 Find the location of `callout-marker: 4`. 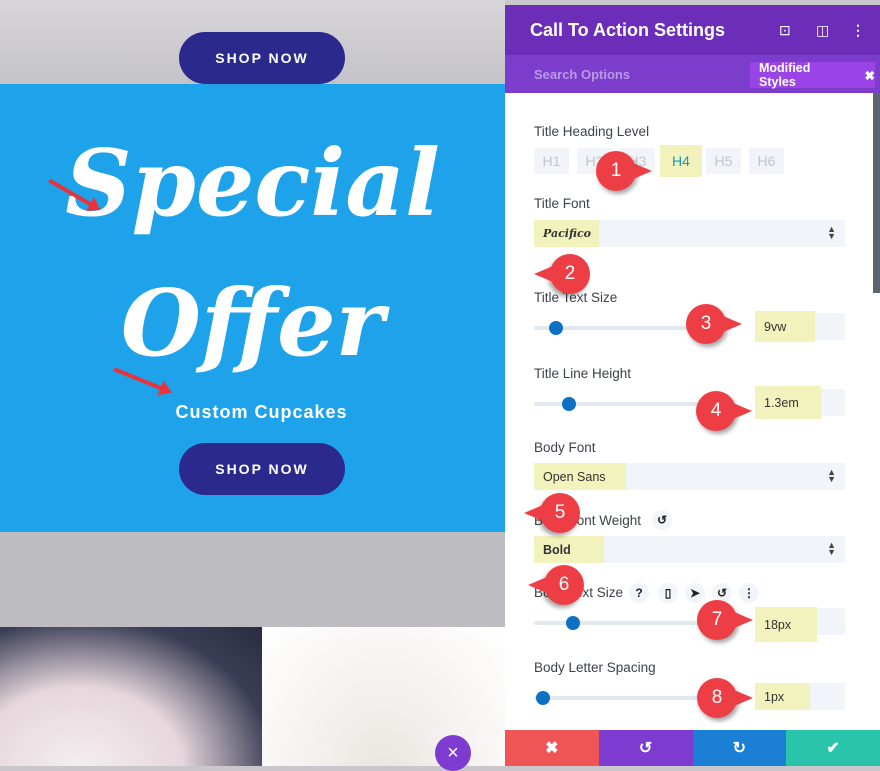

callout-marker: 4 is located at coordinates (725, 411).